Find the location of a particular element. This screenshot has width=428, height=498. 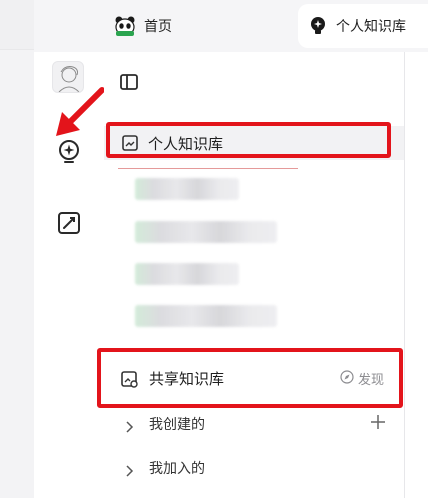

divider is located at coordinates (208, 168).